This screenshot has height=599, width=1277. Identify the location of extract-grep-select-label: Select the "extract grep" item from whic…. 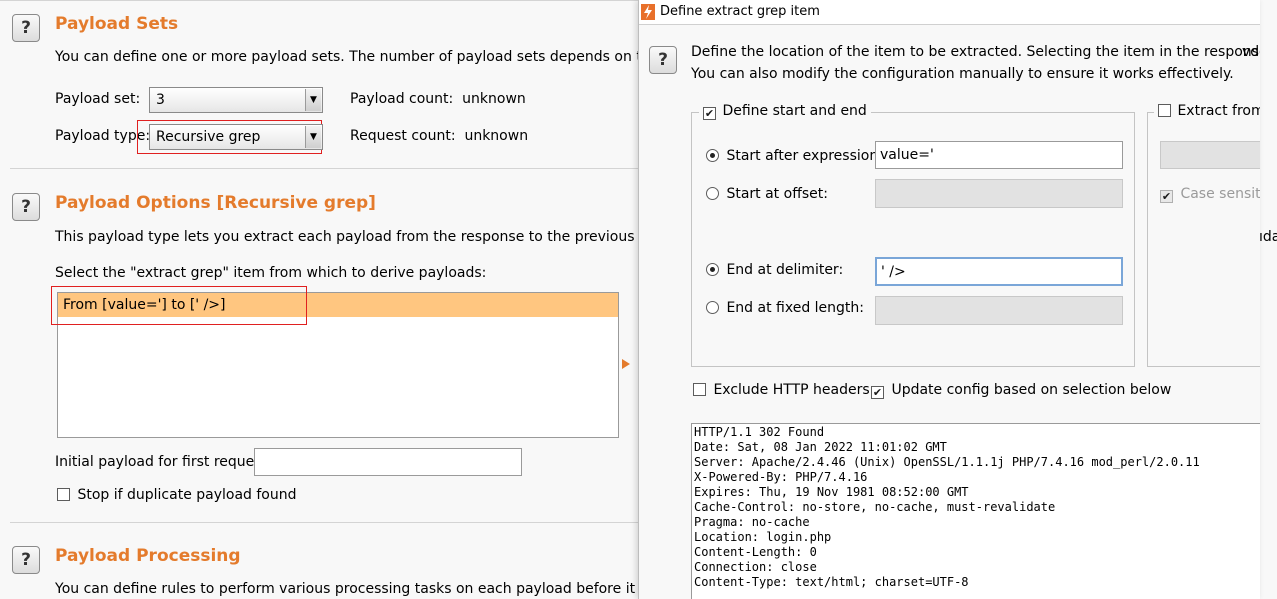
(271, 273).